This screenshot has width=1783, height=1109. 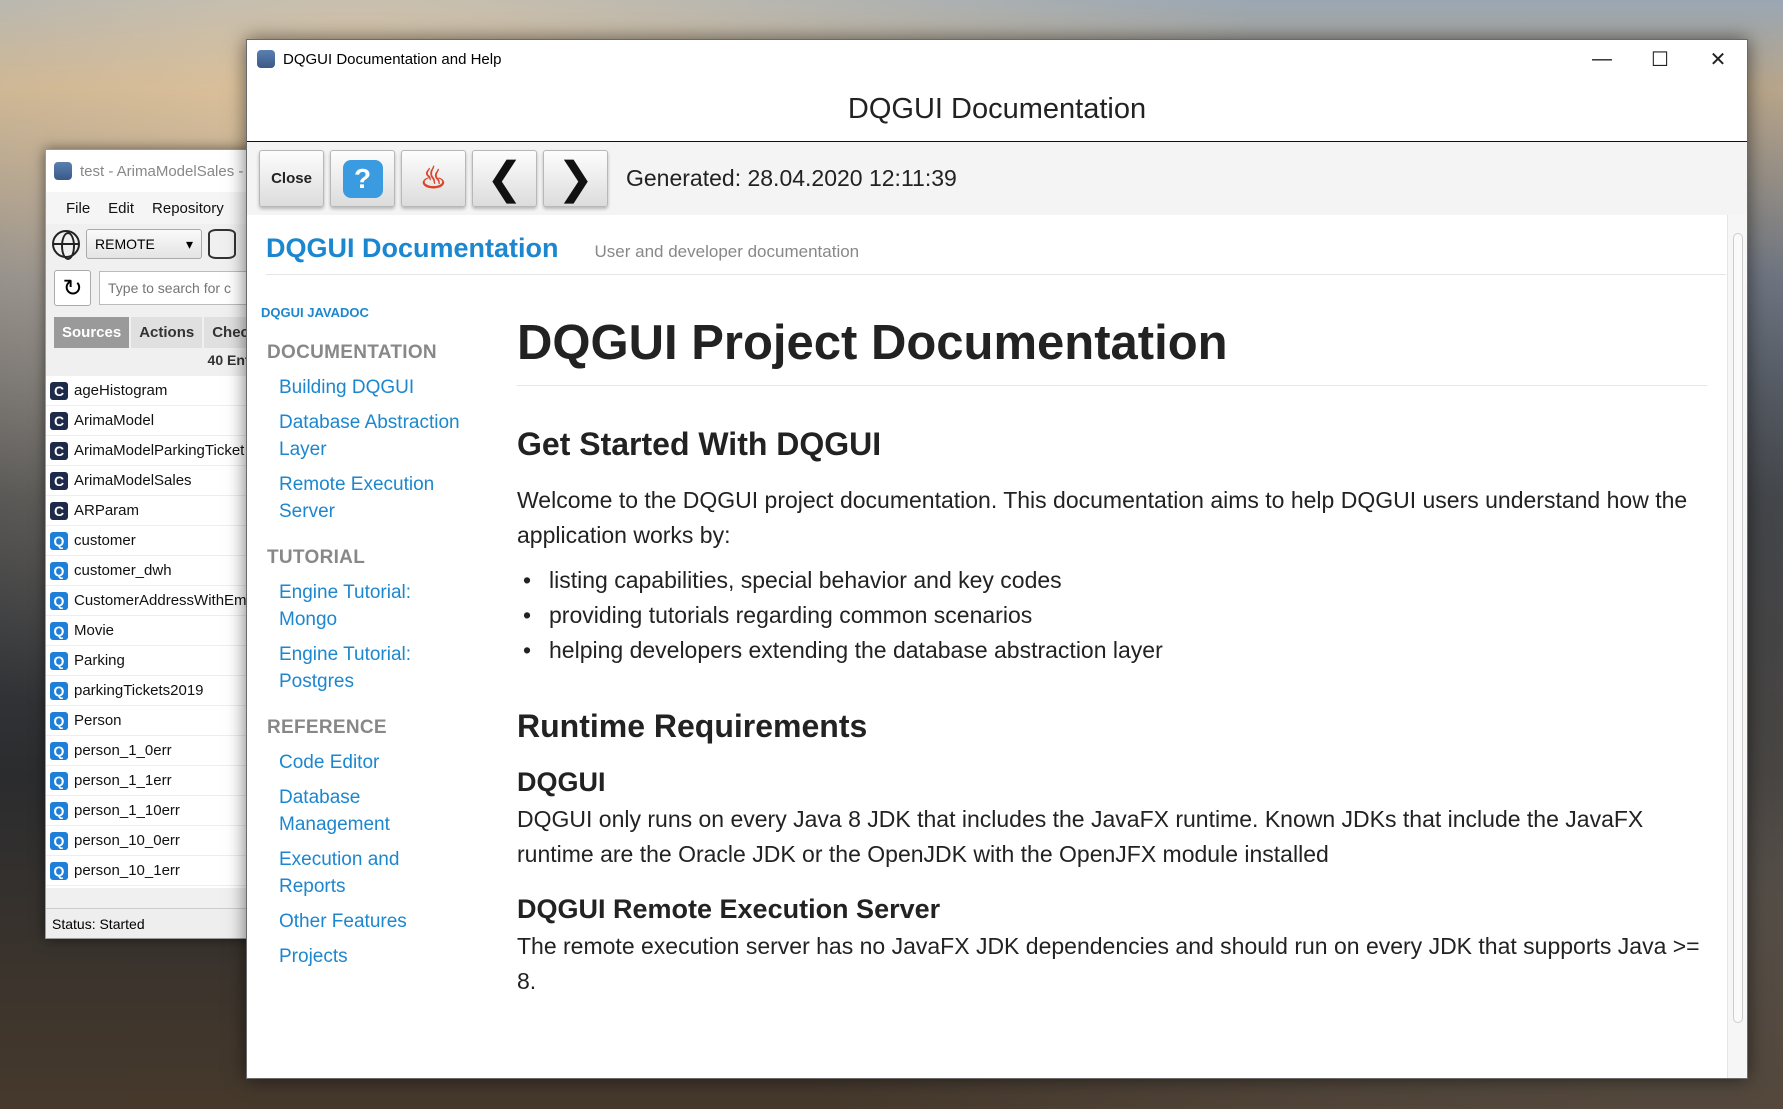 I want to click on connection-select: REMOTE ▾, so click(x=144, y=244).